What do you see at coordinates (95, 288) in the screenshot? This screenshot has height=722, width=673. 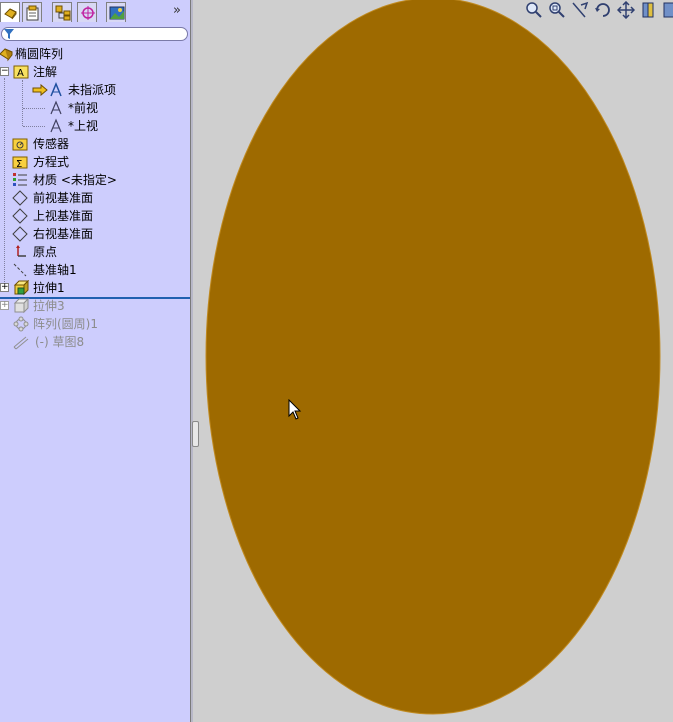 I see `tree-item-extrude1: + 拉伸1` at bounding box center [95, 288].